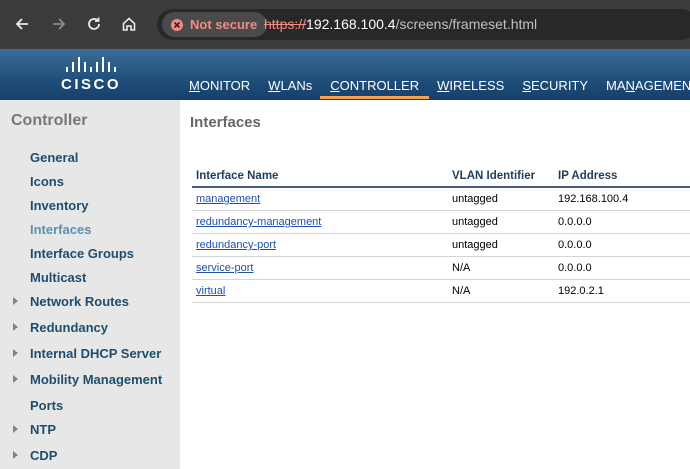  I want to click on sidebar-item-icons: Icons, so click(47, 181).